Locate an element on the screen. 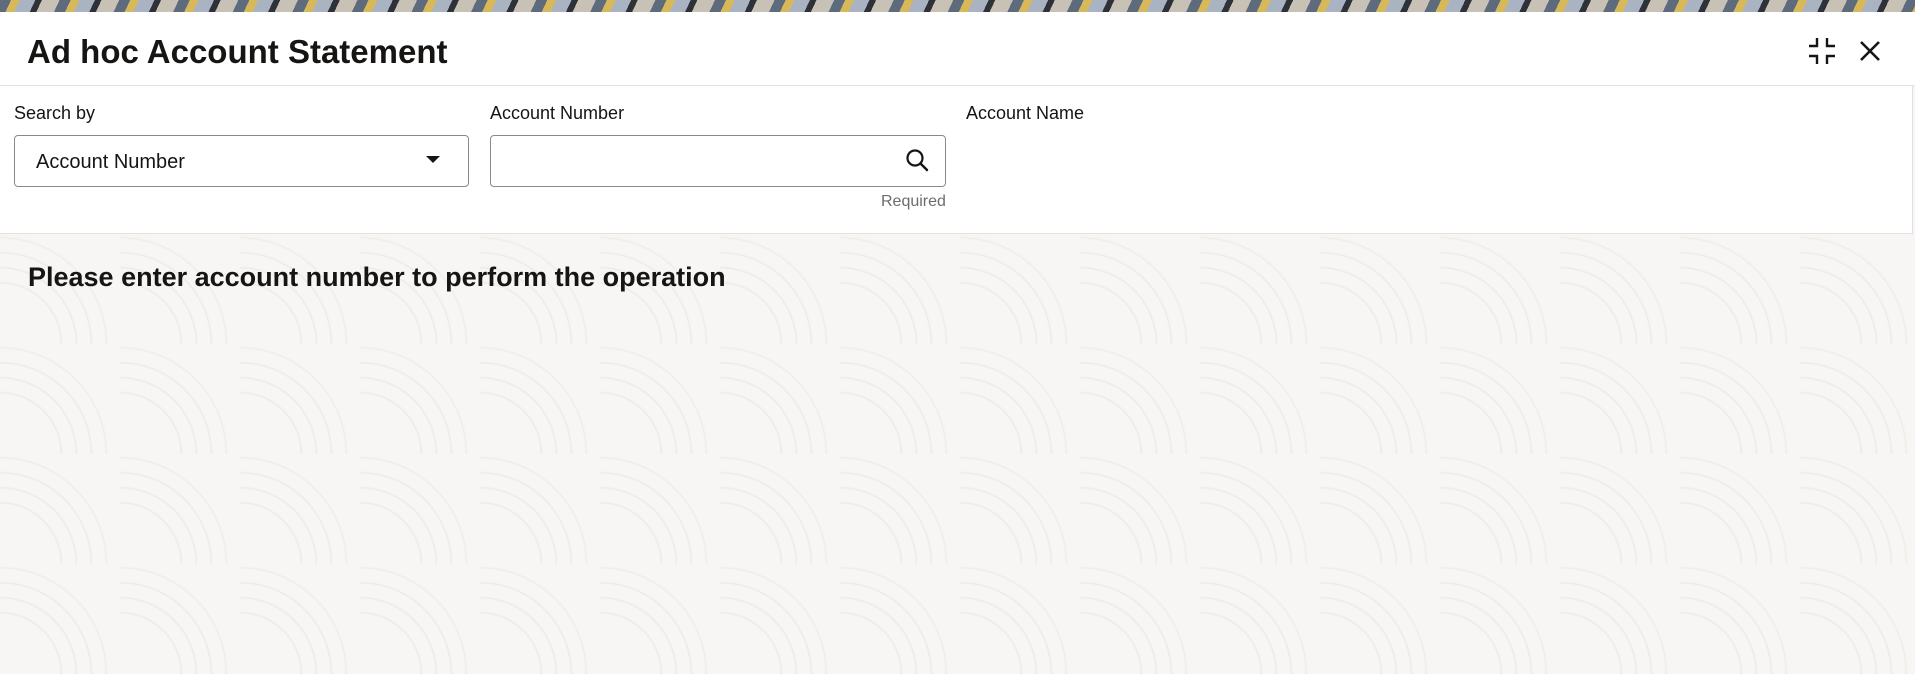  account-number-input is located at coordinates (695, 162).